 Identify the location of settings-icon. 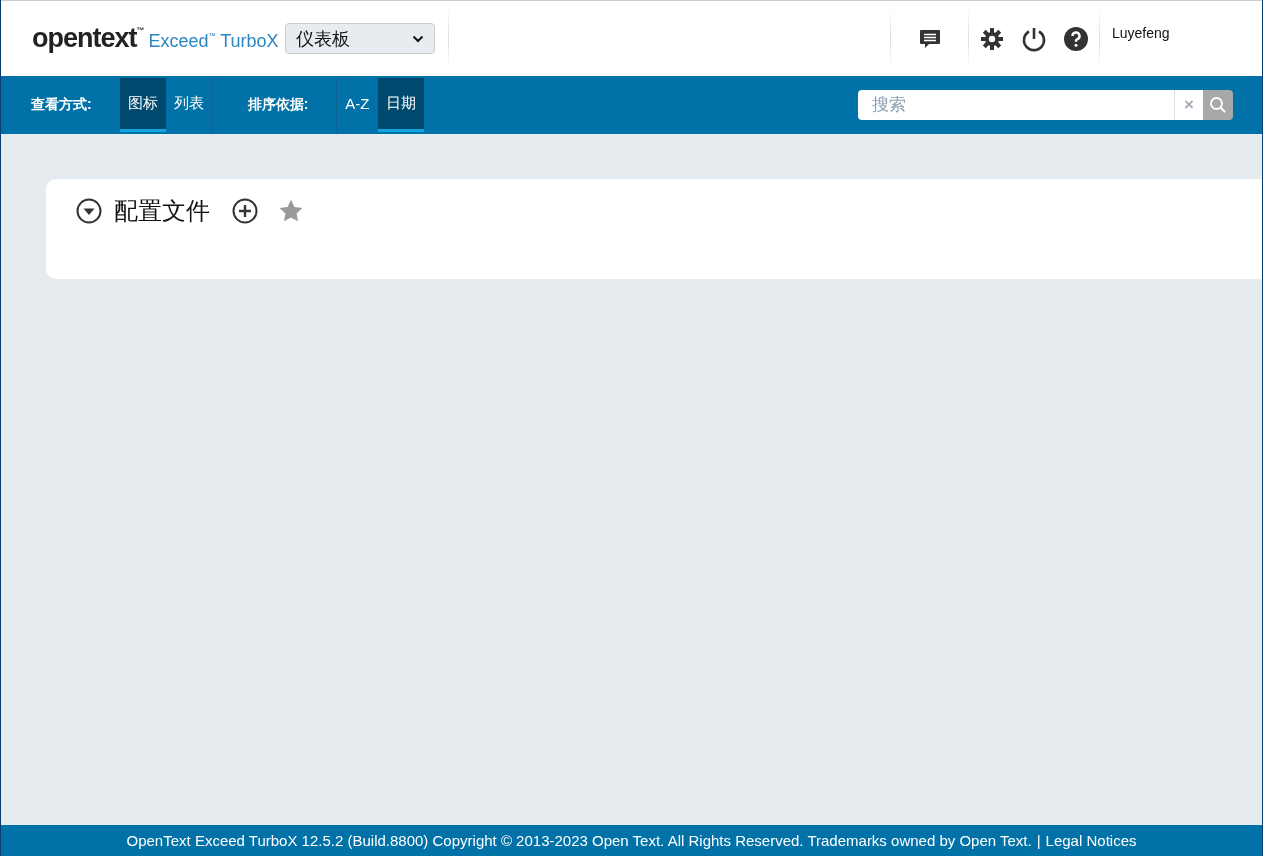
(992, 38).